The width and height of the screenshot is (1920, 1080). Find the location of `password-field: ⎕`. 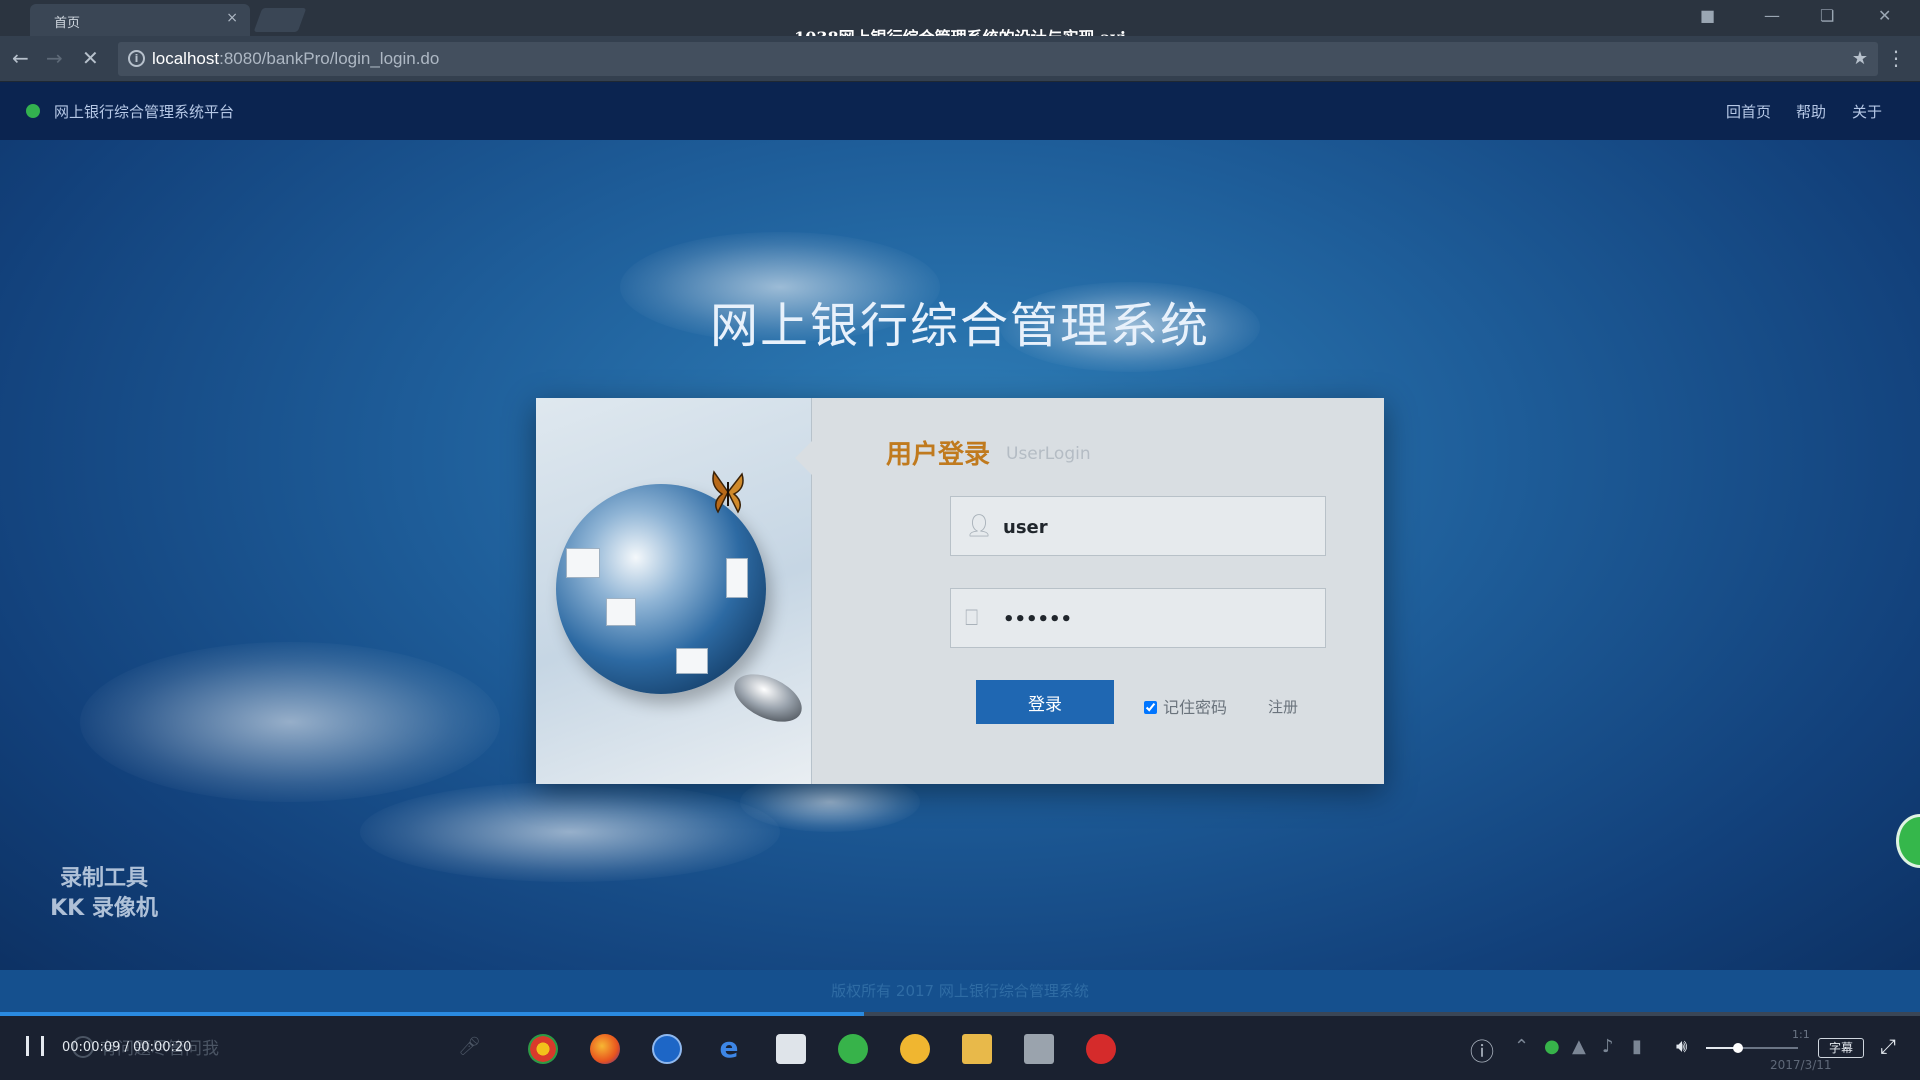

password-field: ⎕ is located at coordinates (1138, 618).